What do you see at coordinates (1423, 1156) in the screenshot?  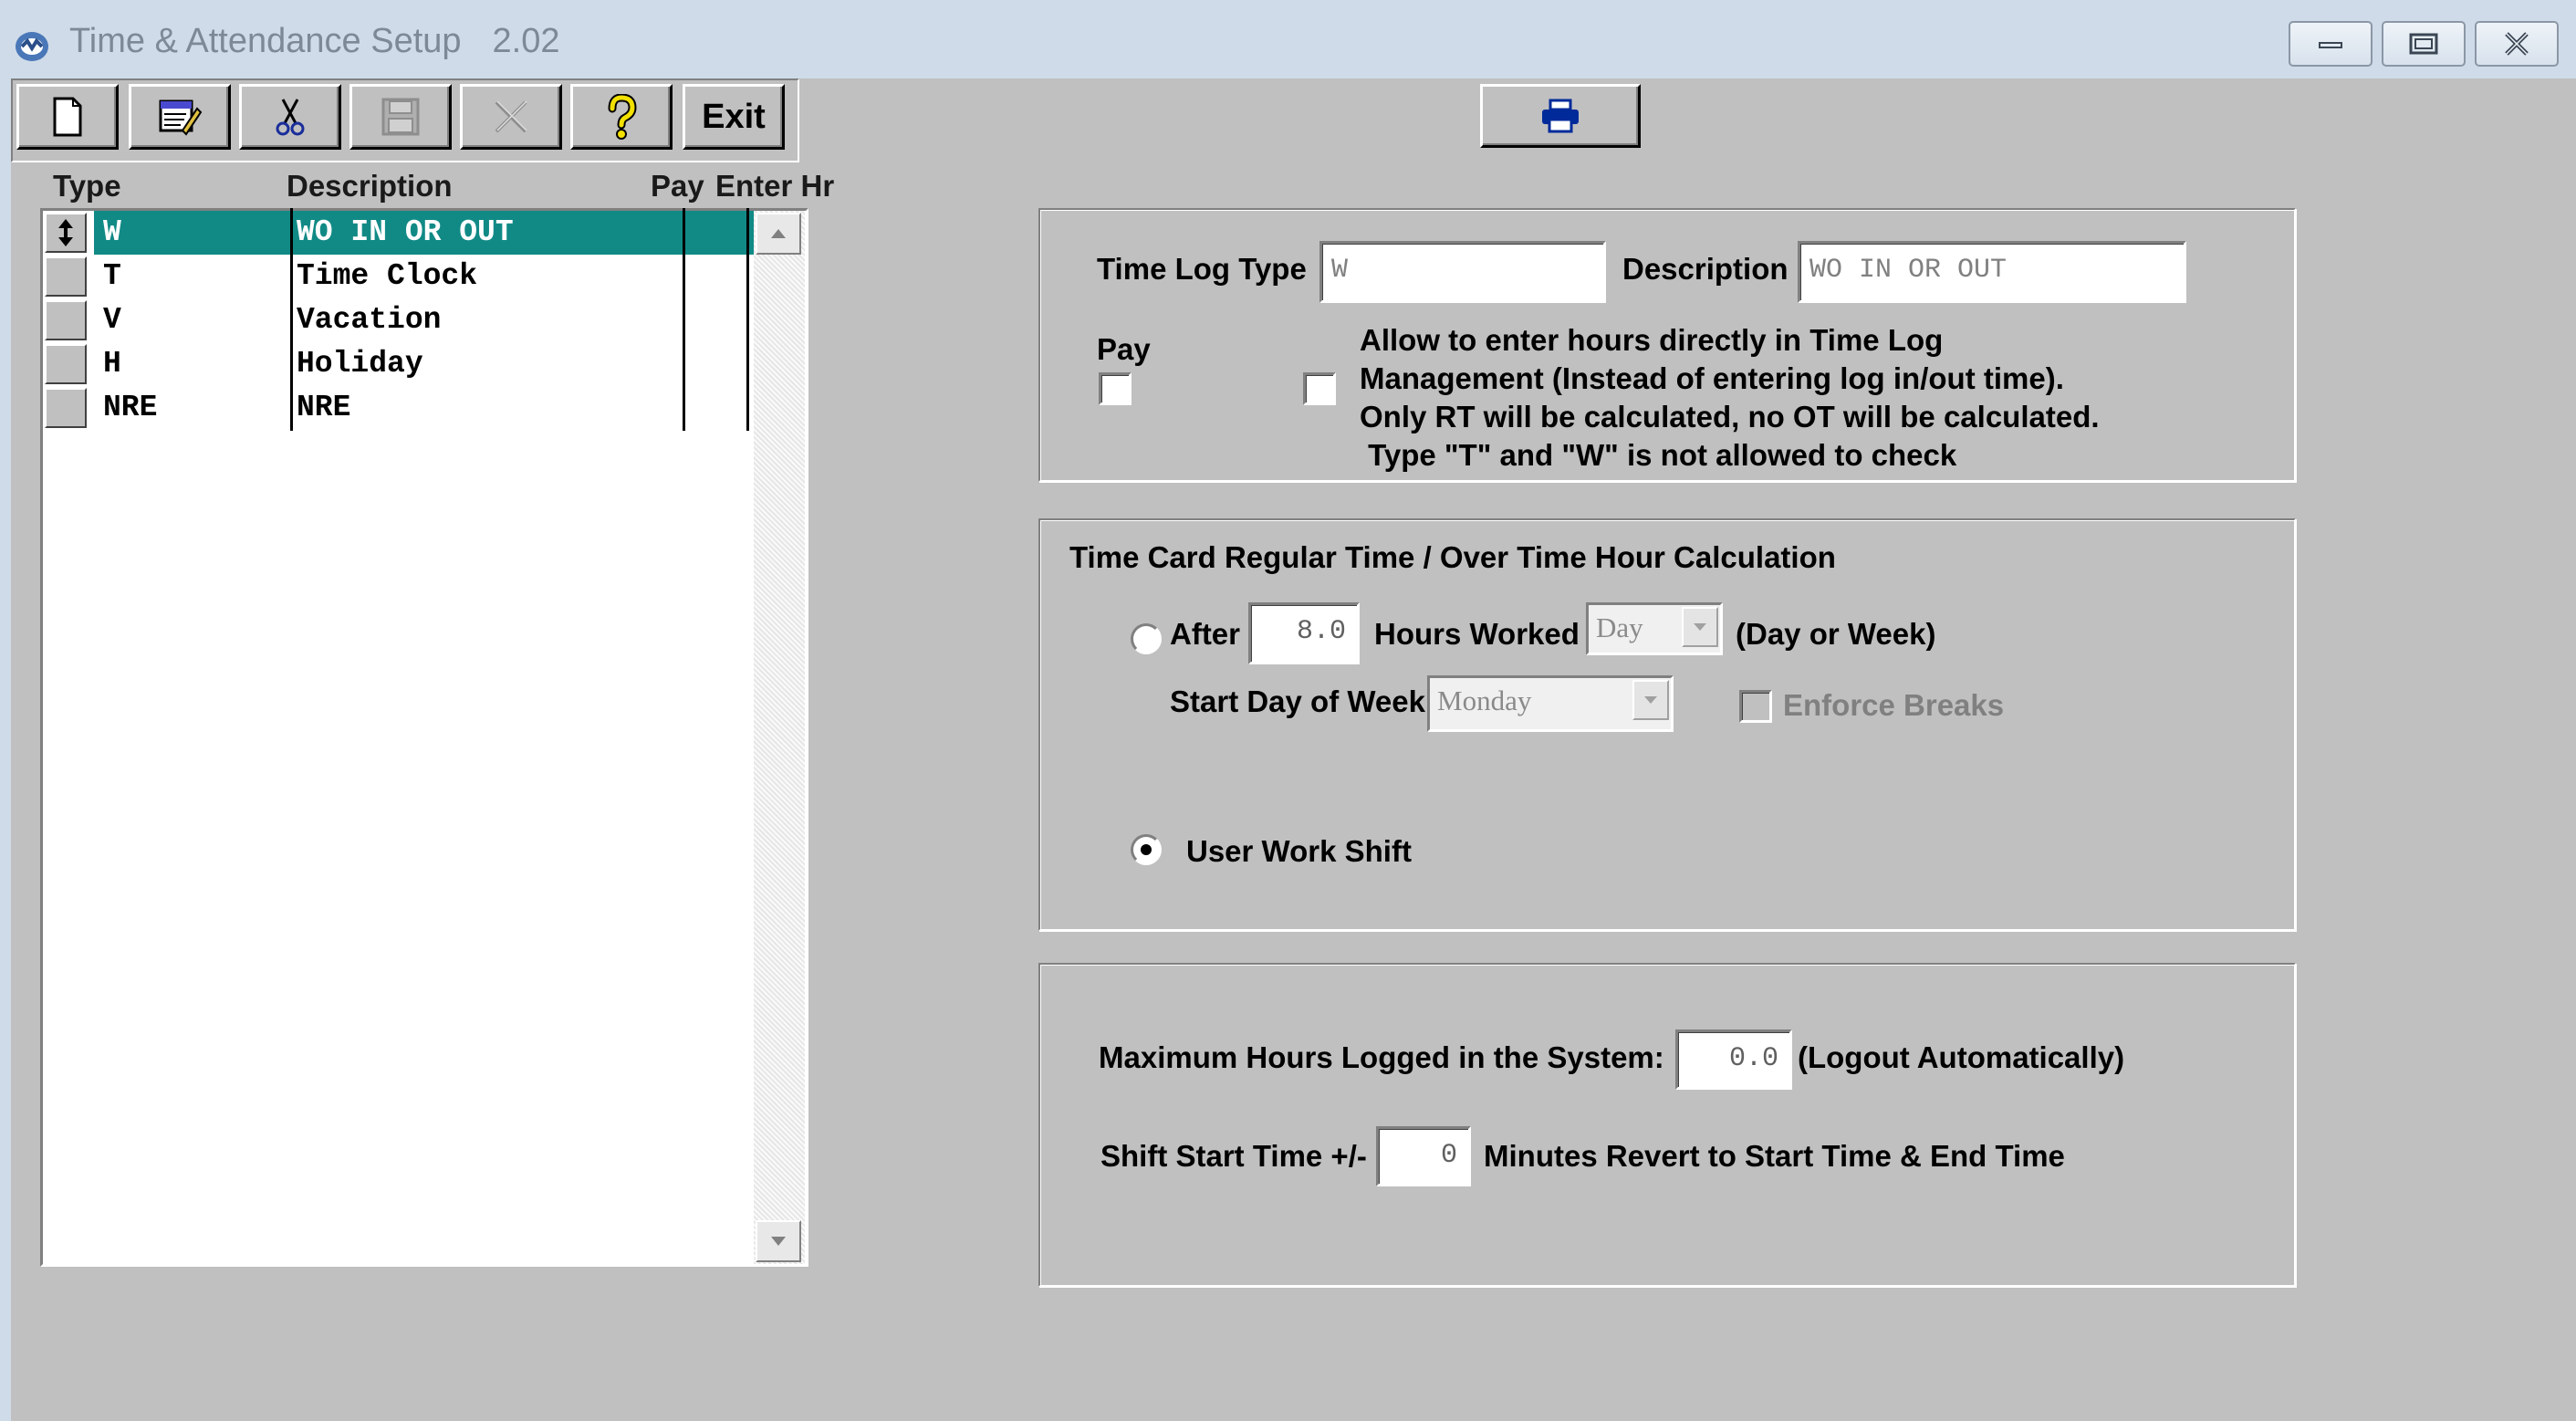 I see `shift-start-input: 0` at bounding box center [1423, 1156].